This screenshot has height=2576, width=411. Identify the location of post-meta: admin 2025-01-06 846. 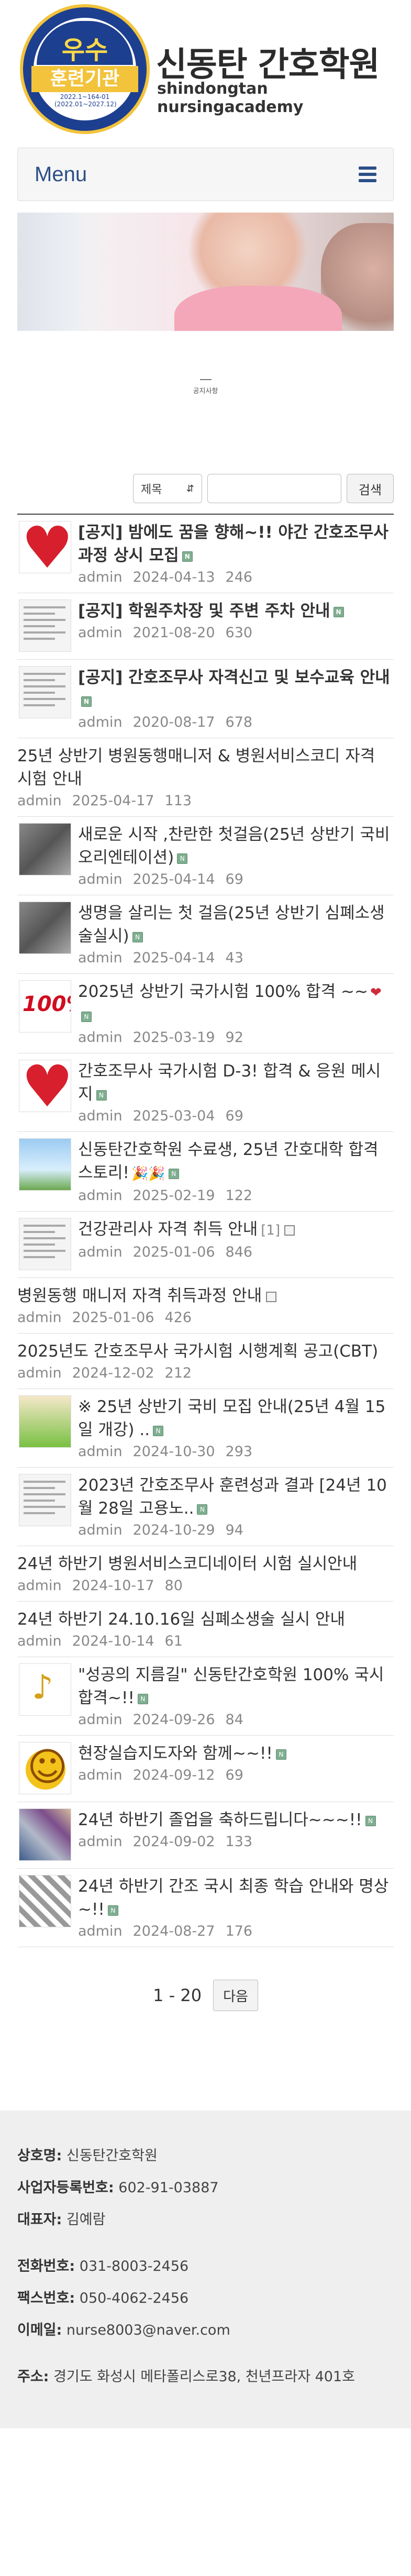
(236, 1252).